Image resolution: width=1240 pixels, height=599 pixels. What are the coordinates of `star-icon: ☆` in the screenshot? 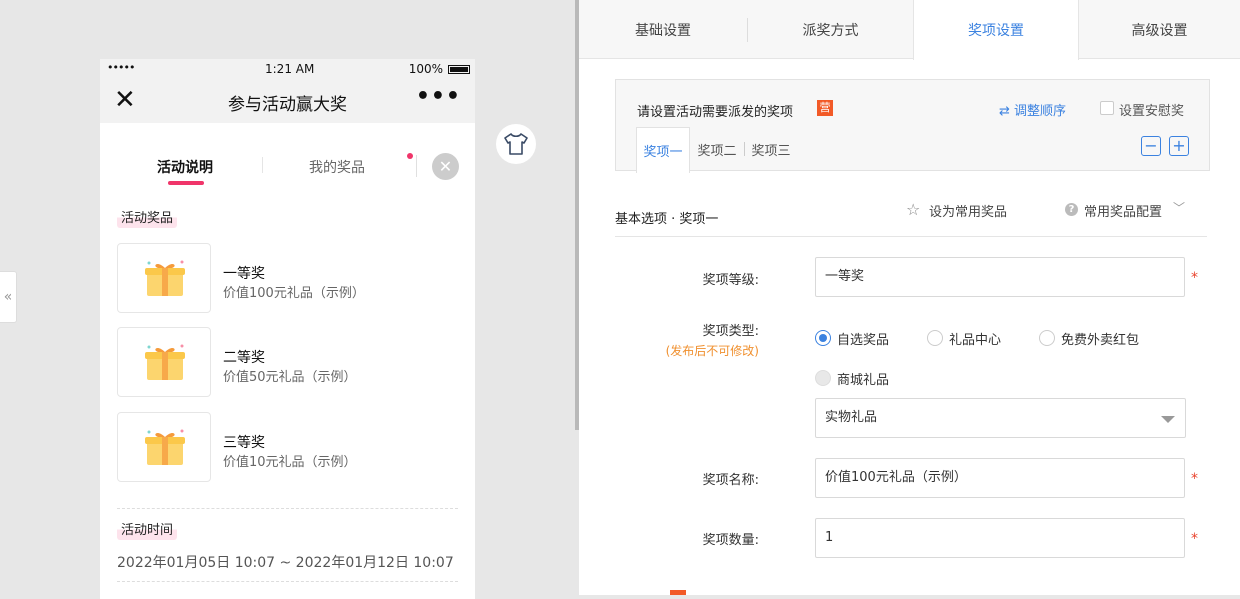 It's located at (913, 209).